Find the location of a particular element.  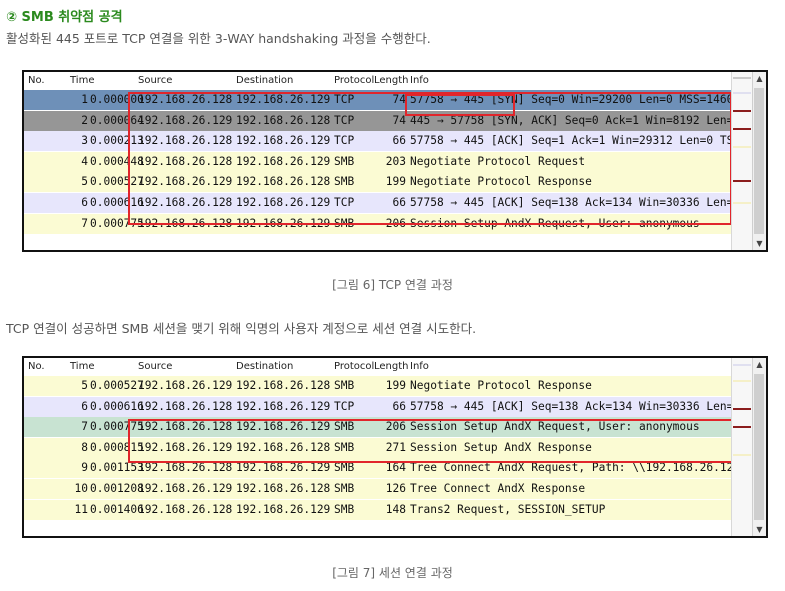

packet-no: 4 is located at coordinates (84, 161).